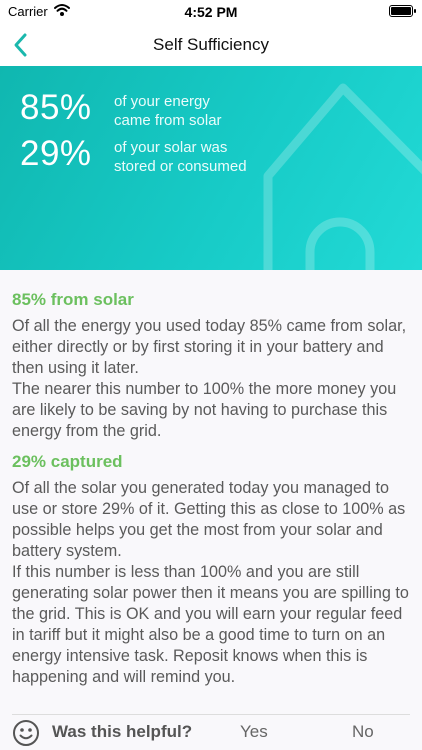  What do you see at coordinates (194, 157) in the screenshot?
I see `solar-captured-description: of your solar was stored or consumed` at bounding box center [194, 157].